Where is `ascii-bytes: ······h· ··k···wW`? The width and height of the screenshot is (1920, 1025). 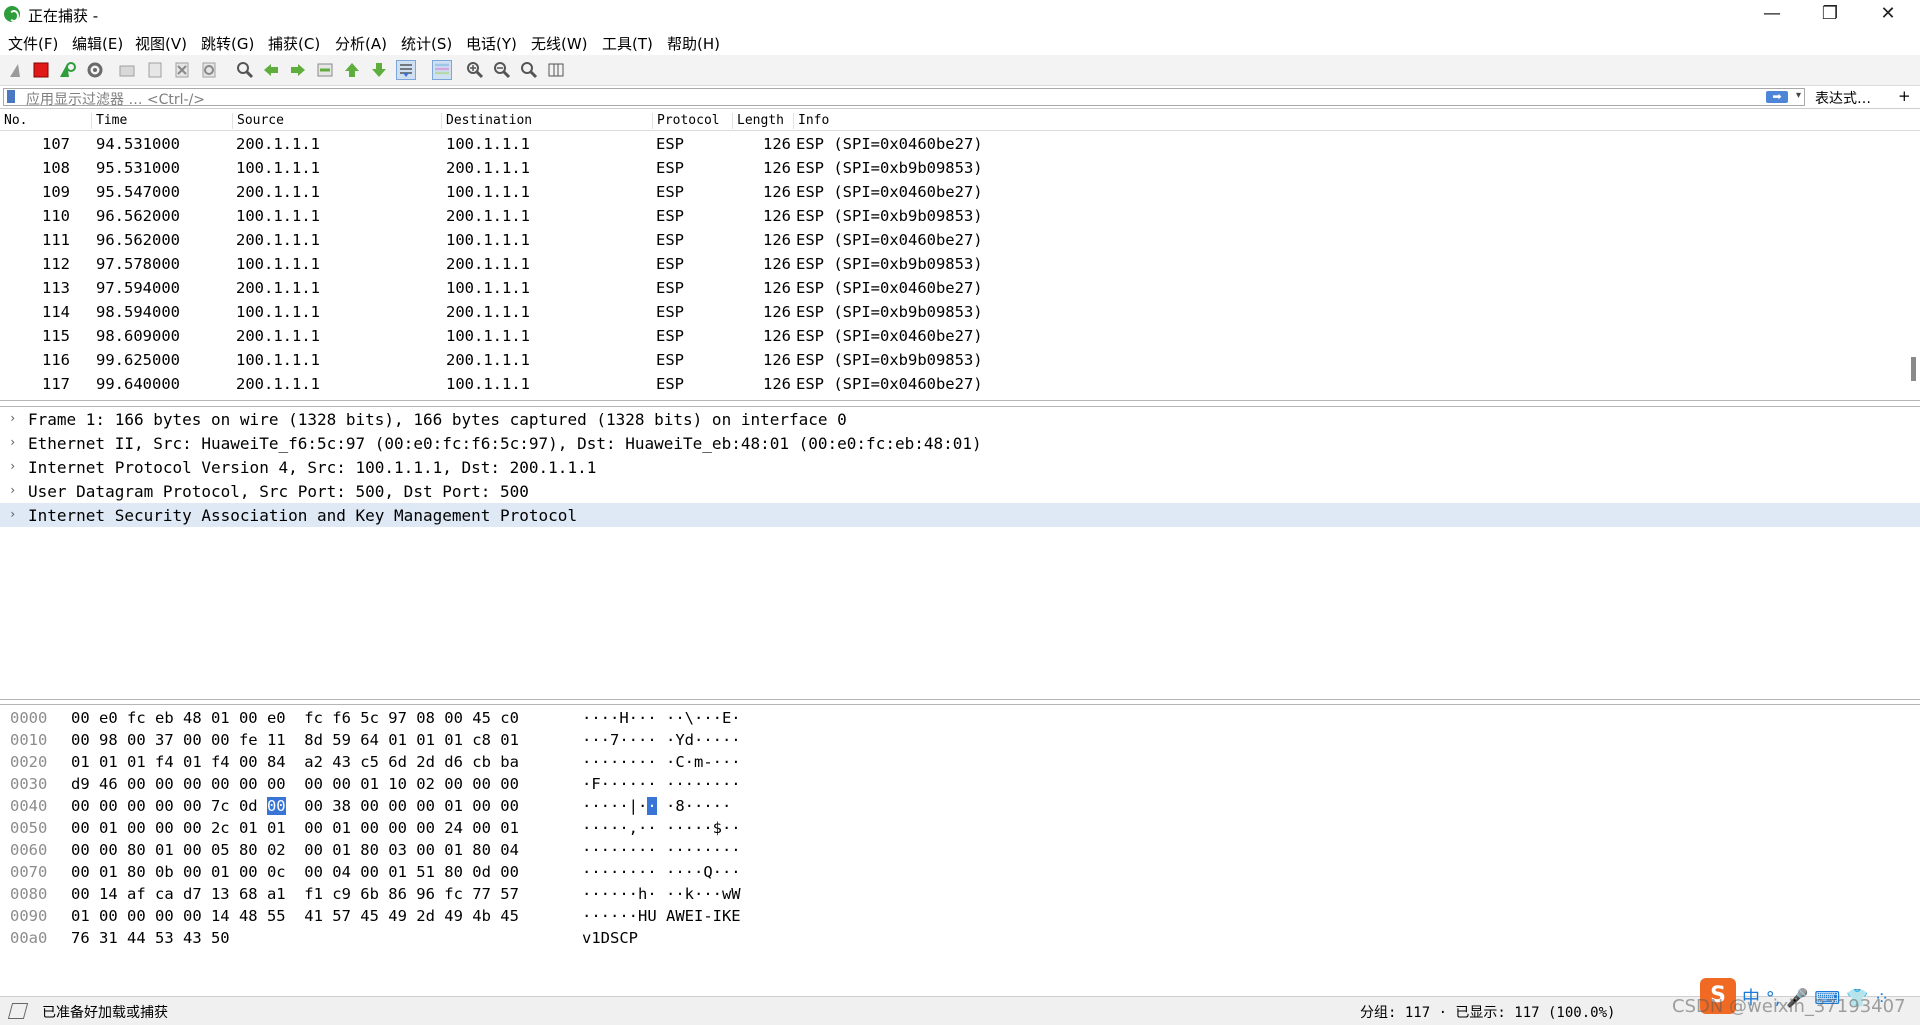
ascii-bytes: ······h· ··k···wW is located at coordinates (661, 894).